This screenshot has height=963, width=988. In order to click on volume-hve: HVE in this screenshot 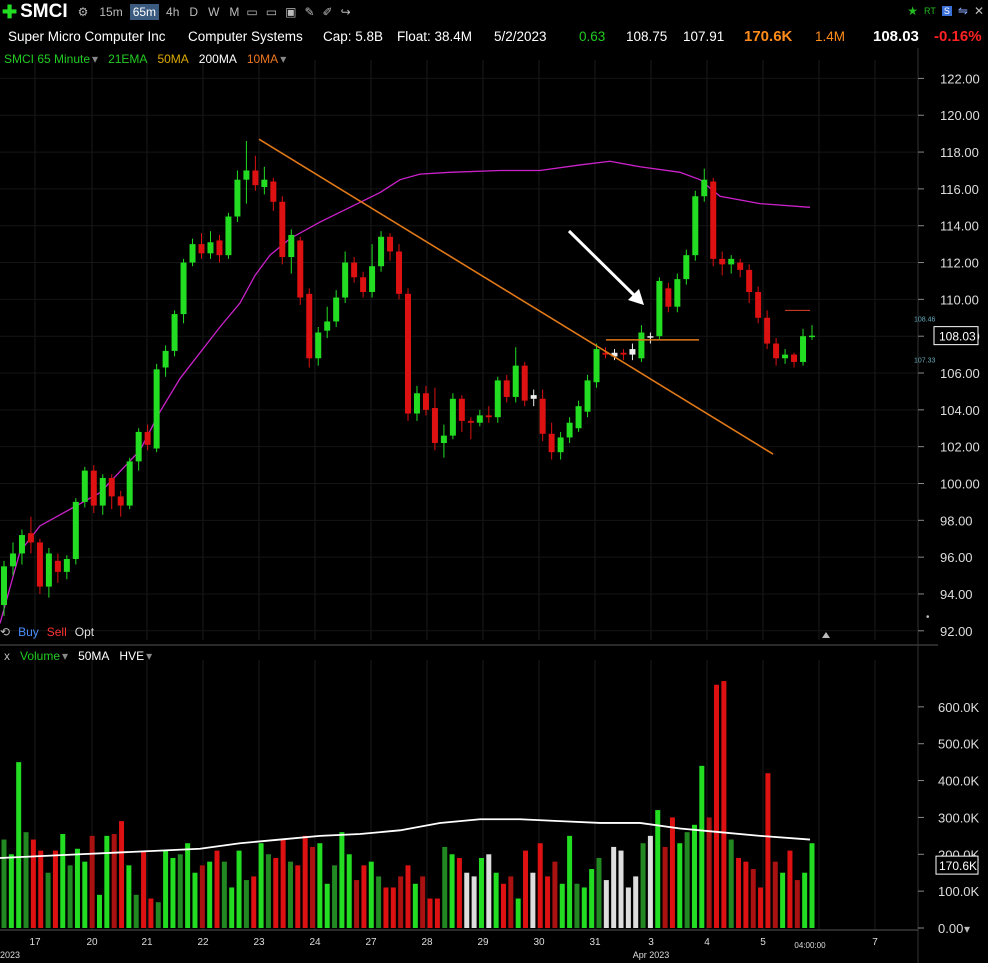, I will do `click(131, 656)`.